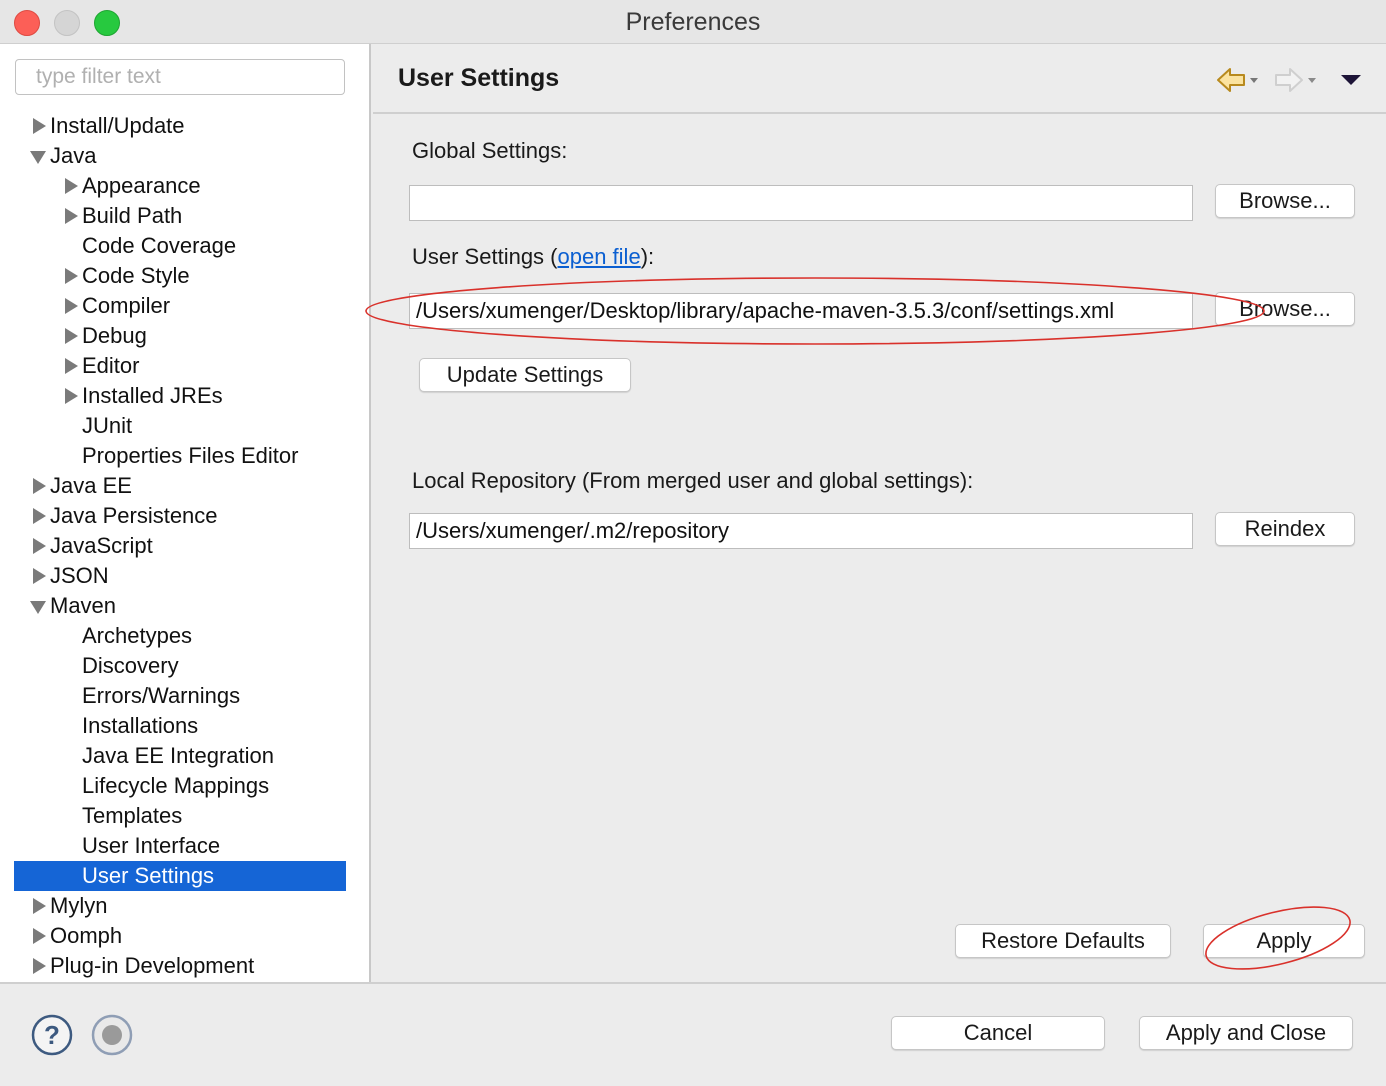 The image size is (1386, 1086). What do you see at coordinates (1285, 529) in the screenshot?
I see `reindex-button: Reindex` at bounding box center [1285, 529].